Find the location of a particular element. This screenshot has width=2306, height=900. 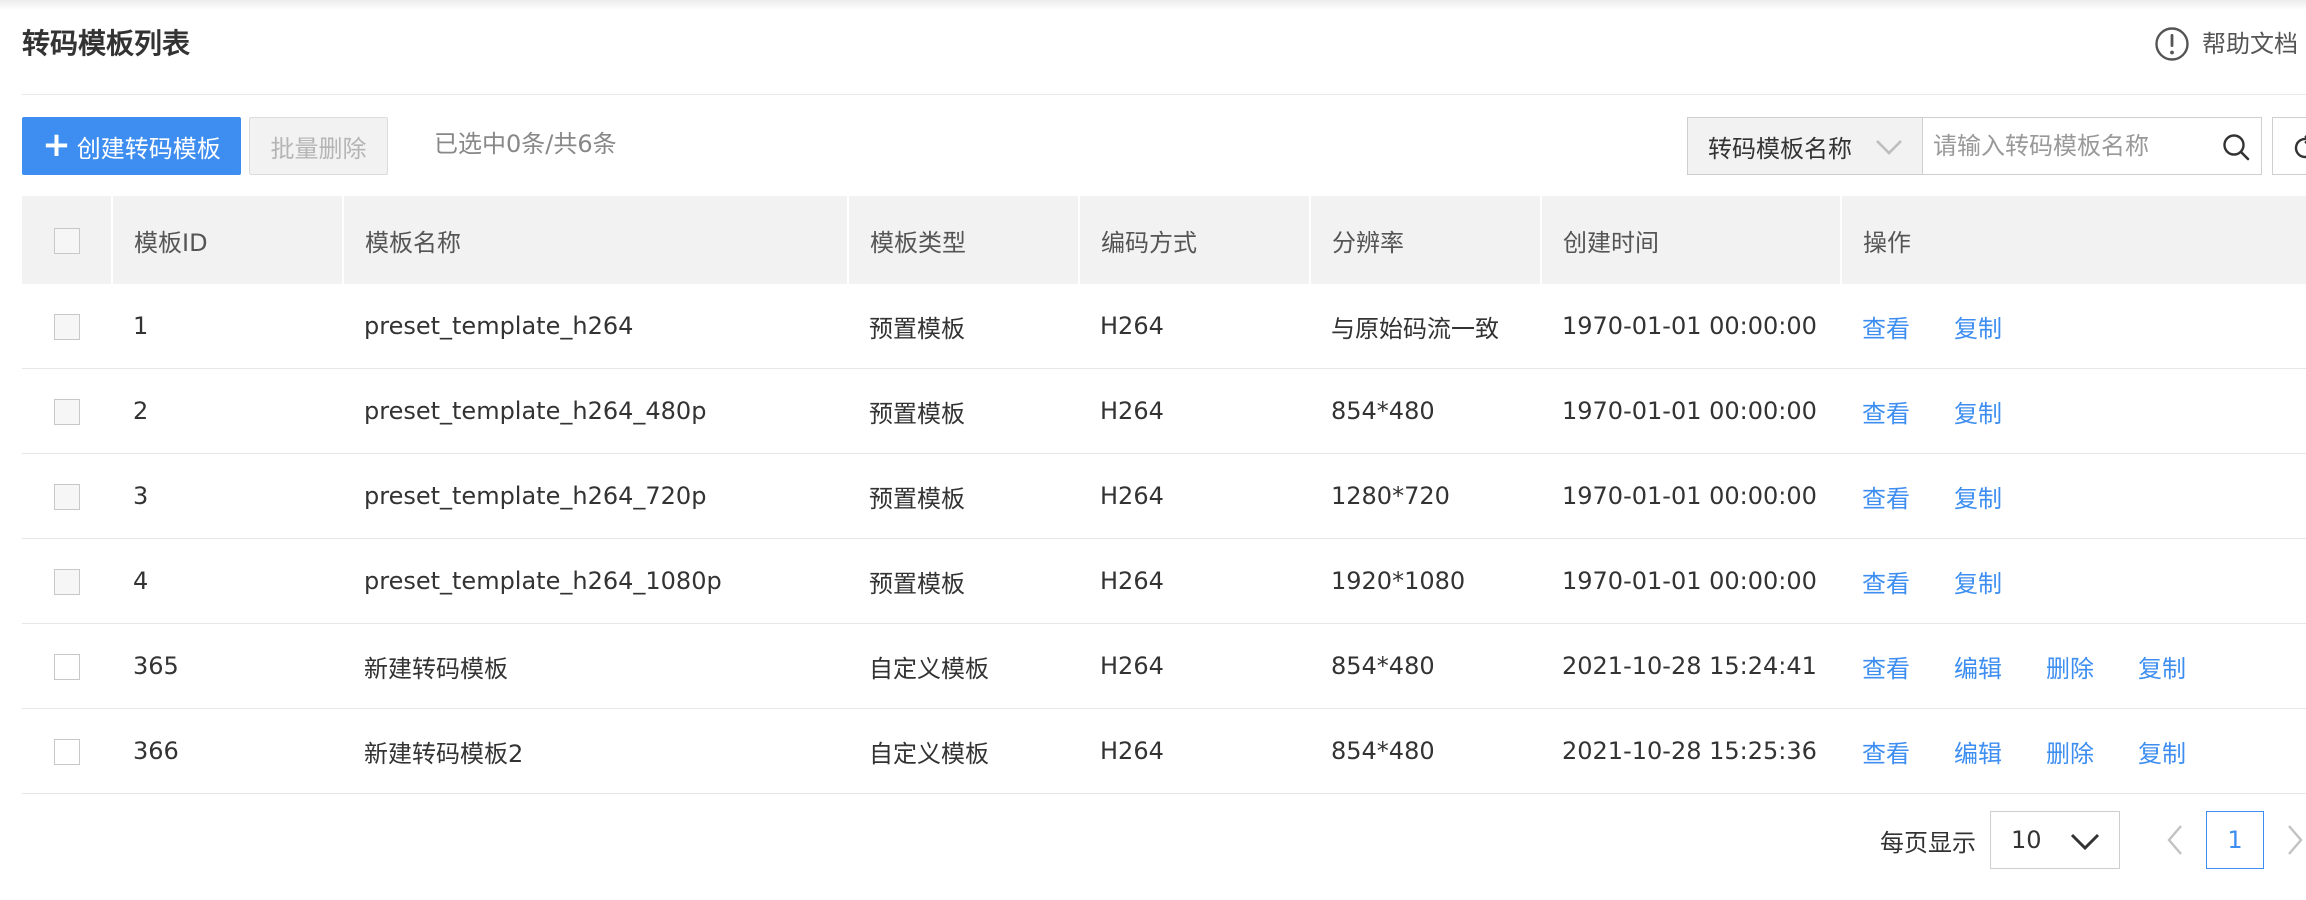

column-header-id: 模板ID is located at coordinates (228, 240).